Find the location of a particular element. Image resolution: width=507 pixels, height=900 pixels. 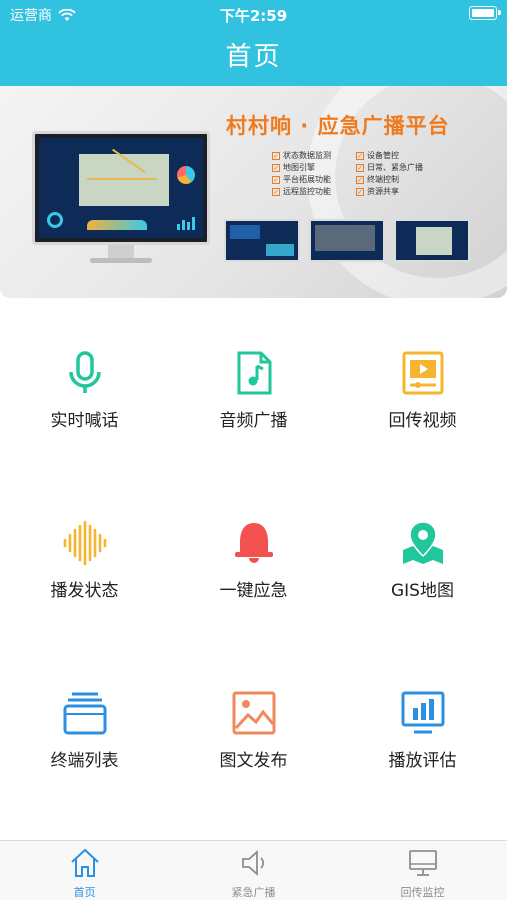

grid-item-broadcast-status: 播发状态 is located at coordinates (84, 553).